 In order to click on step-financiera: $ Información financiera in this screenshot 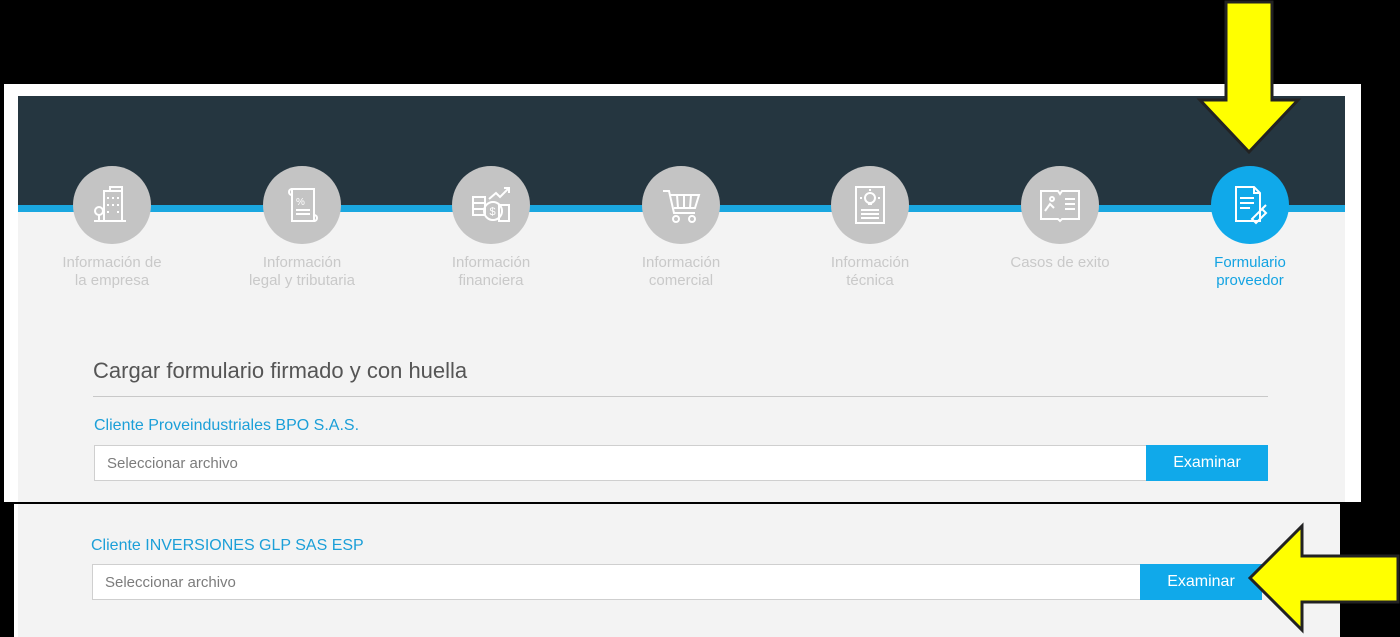, I will do `click(491, 228)`.